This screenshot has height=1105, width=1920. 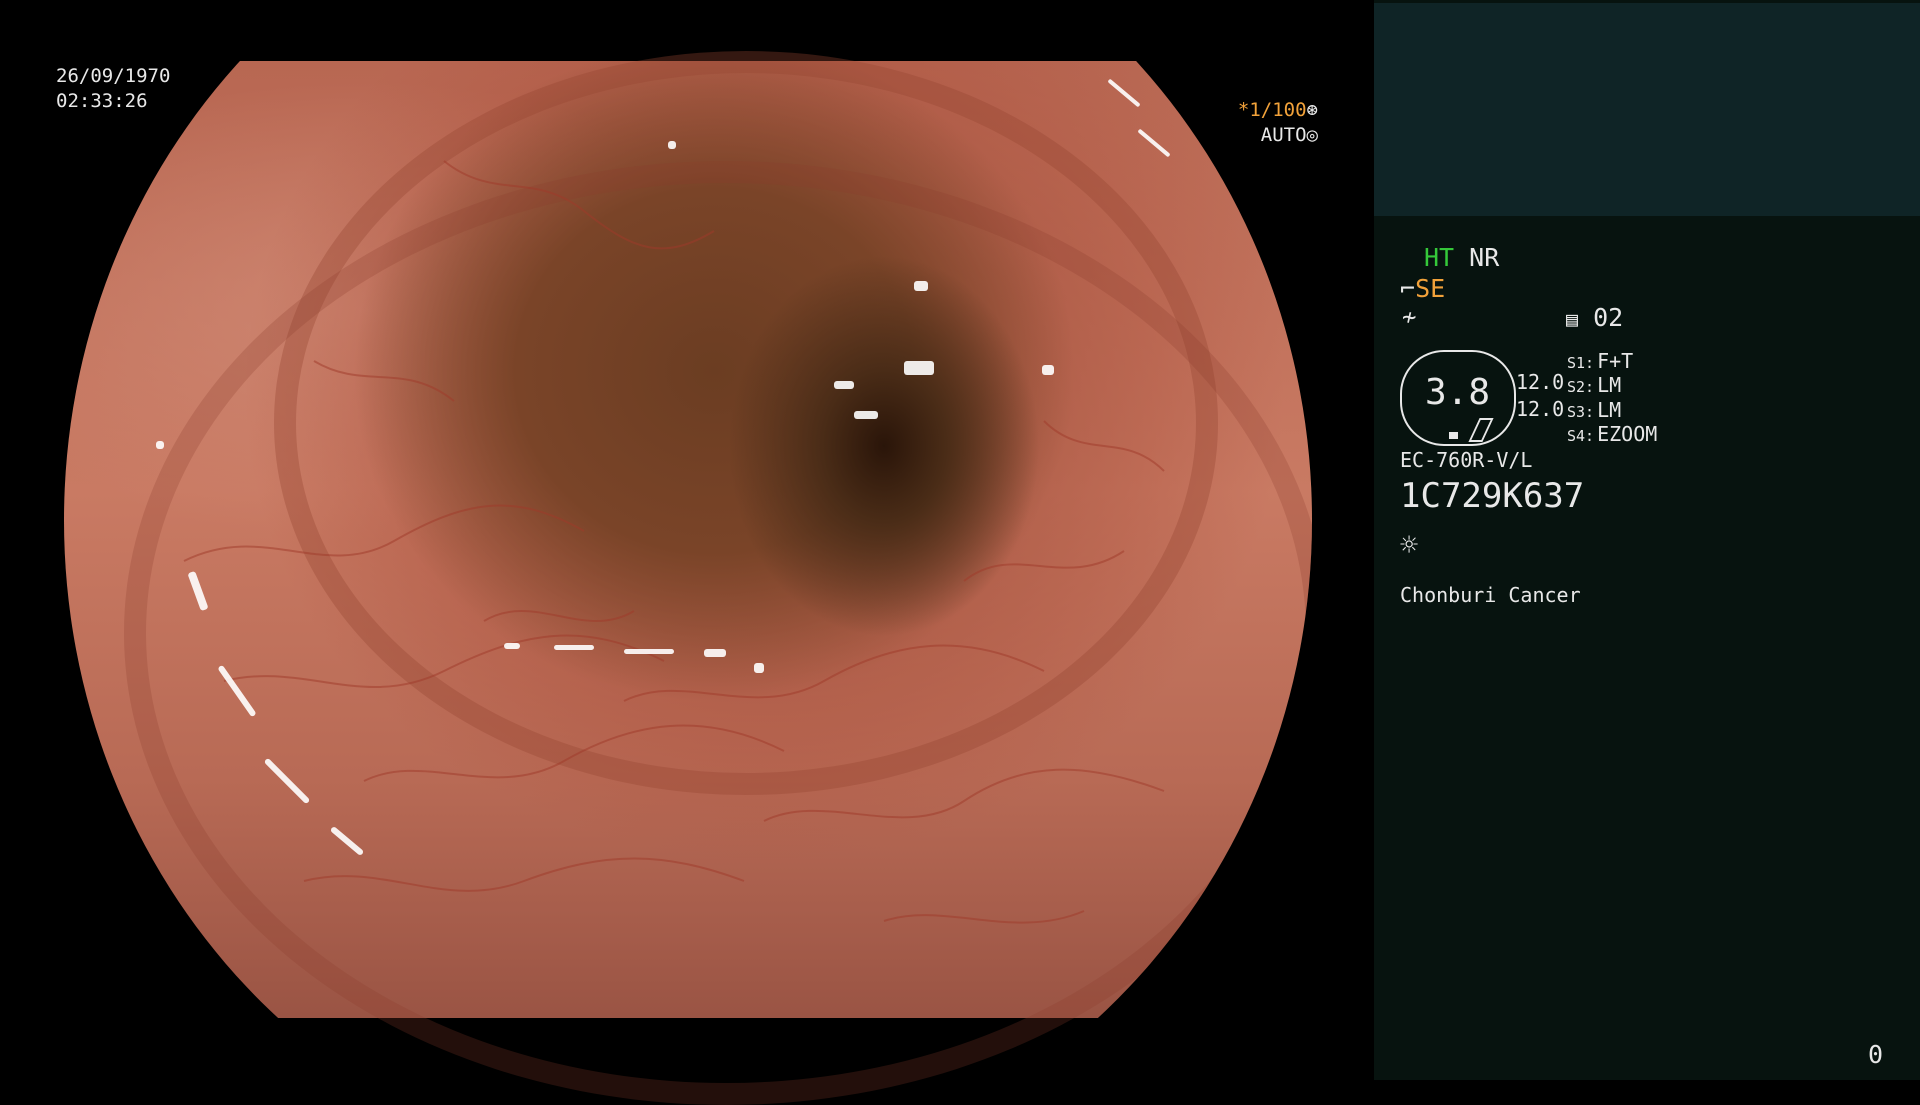 What do you see at coordinates (1540, 382) in the screenshot?
I see `value-a: 12.0` at bounding box center [1540, 382].